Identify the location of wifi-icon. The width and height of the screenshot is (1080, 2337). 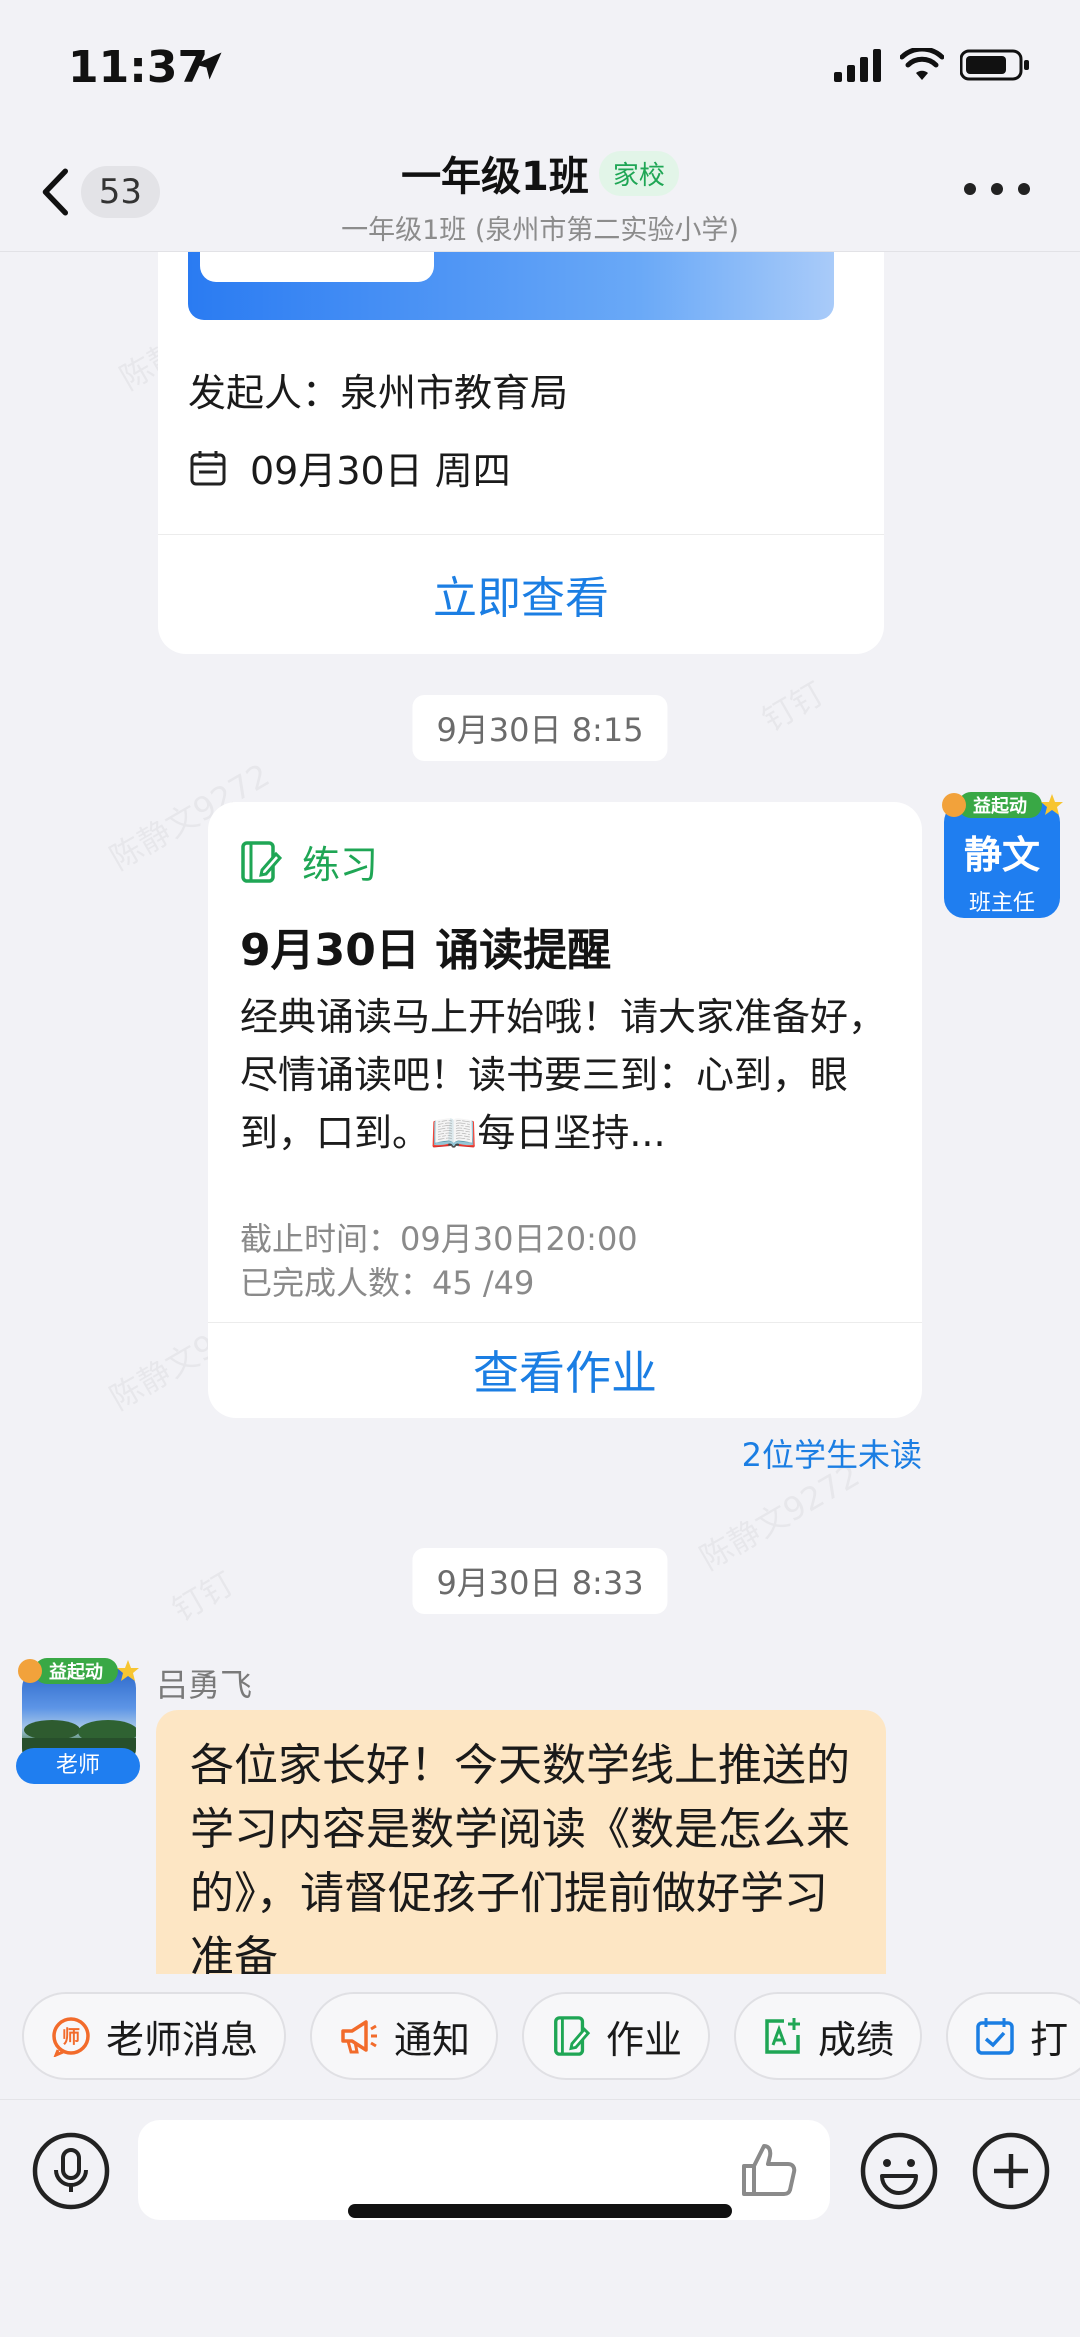
(922, 64).